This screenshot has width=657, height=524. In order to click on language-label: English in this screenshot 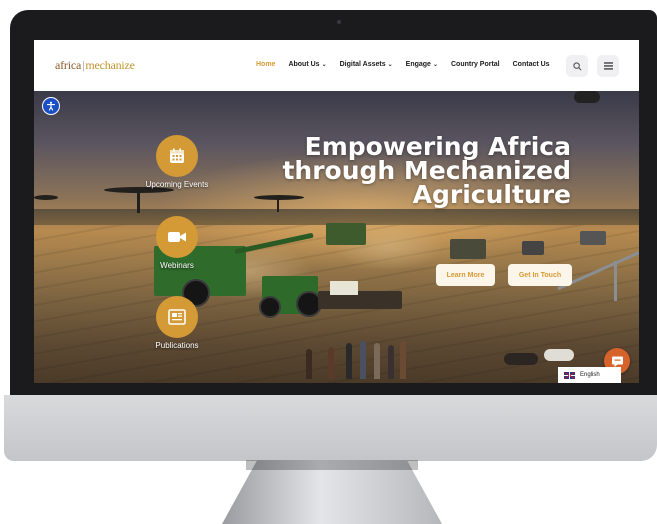, I will do `click(590, 375)`.